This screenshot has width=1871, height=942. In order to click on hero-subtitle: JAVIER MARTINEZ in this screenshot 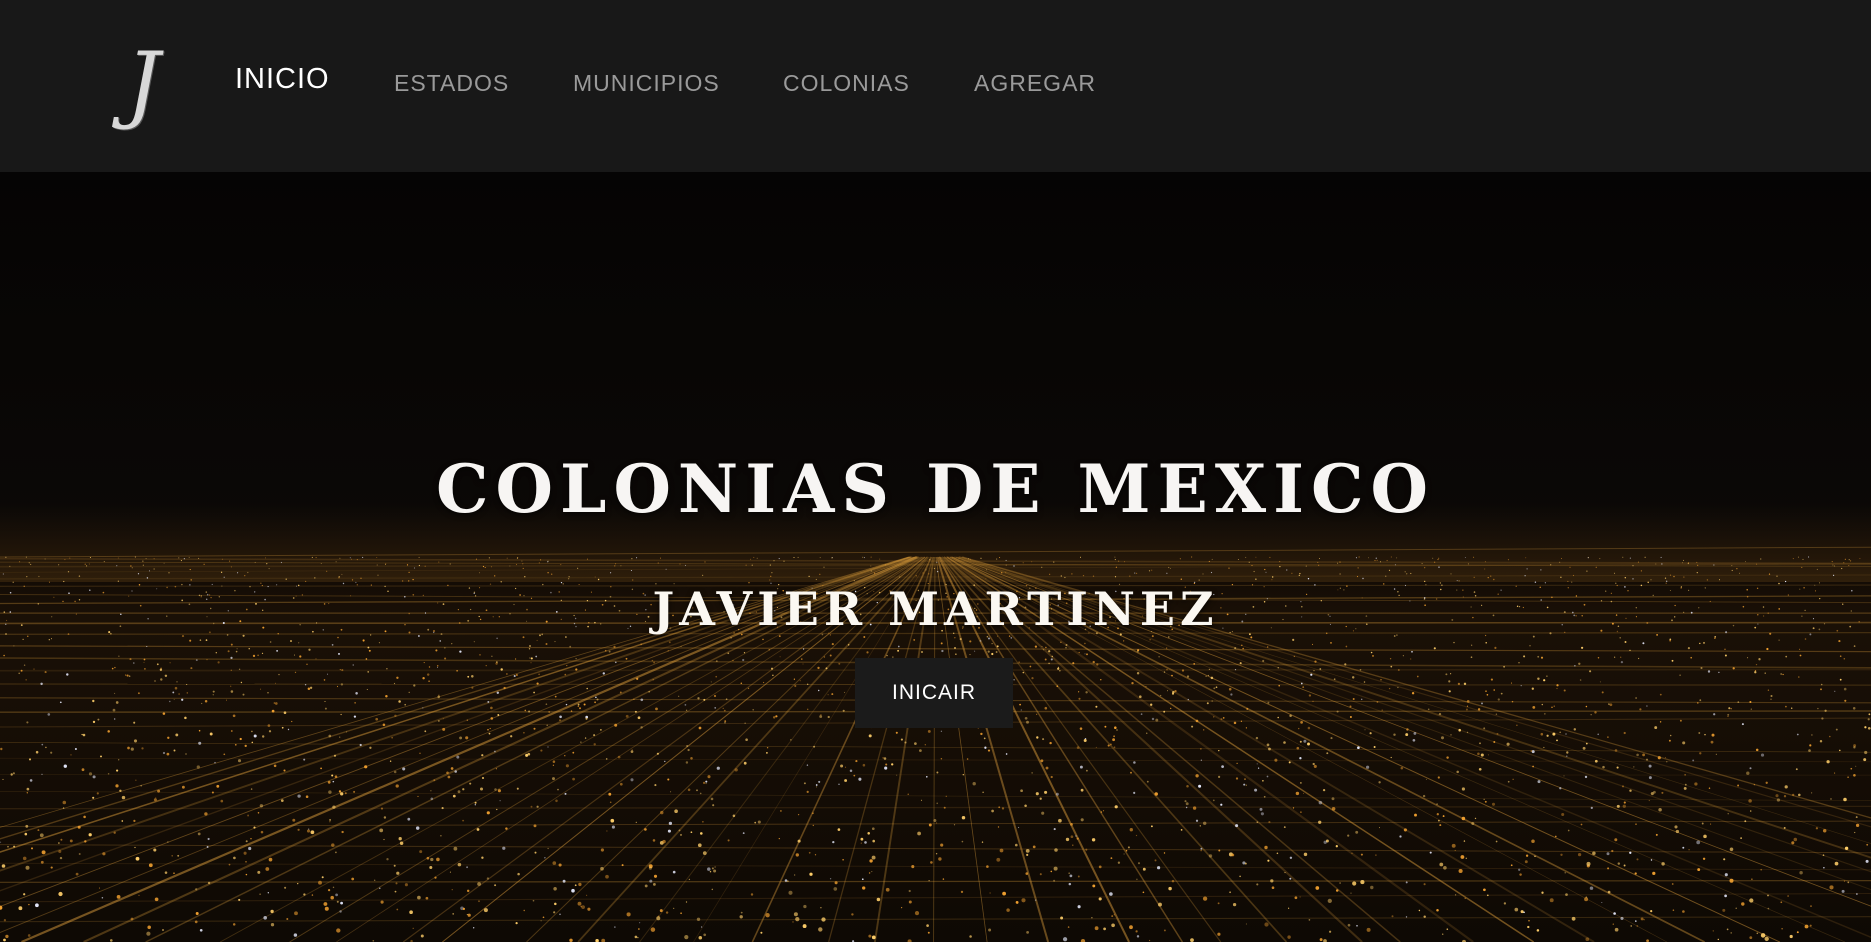, I will do `click(935, 609)`.